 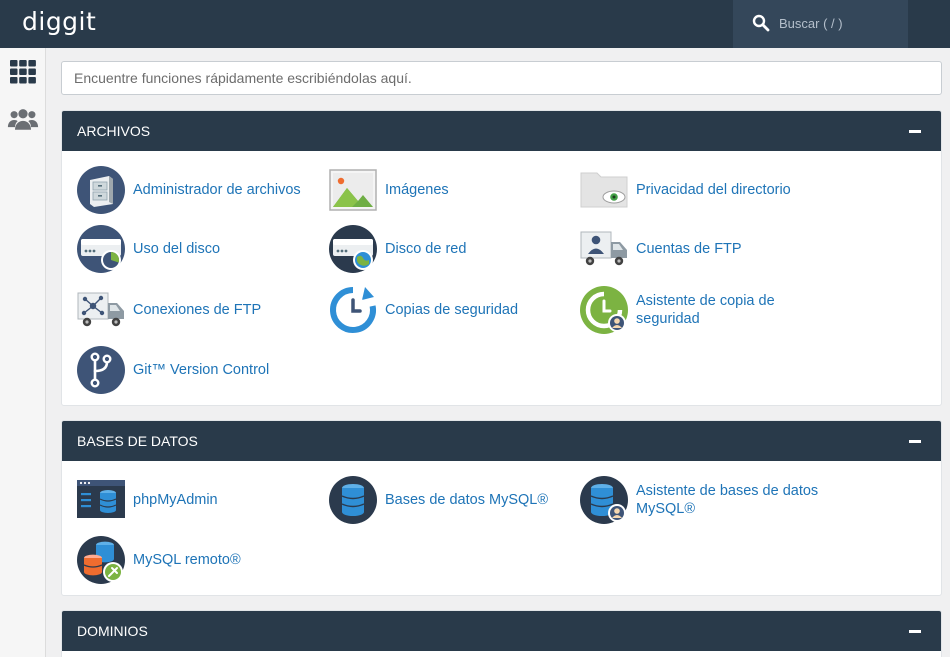 What do you see at coordinates (501, 631) in the screenshot?
I see `domains-header: DOMINIOS` at bounding box center [501, 631].